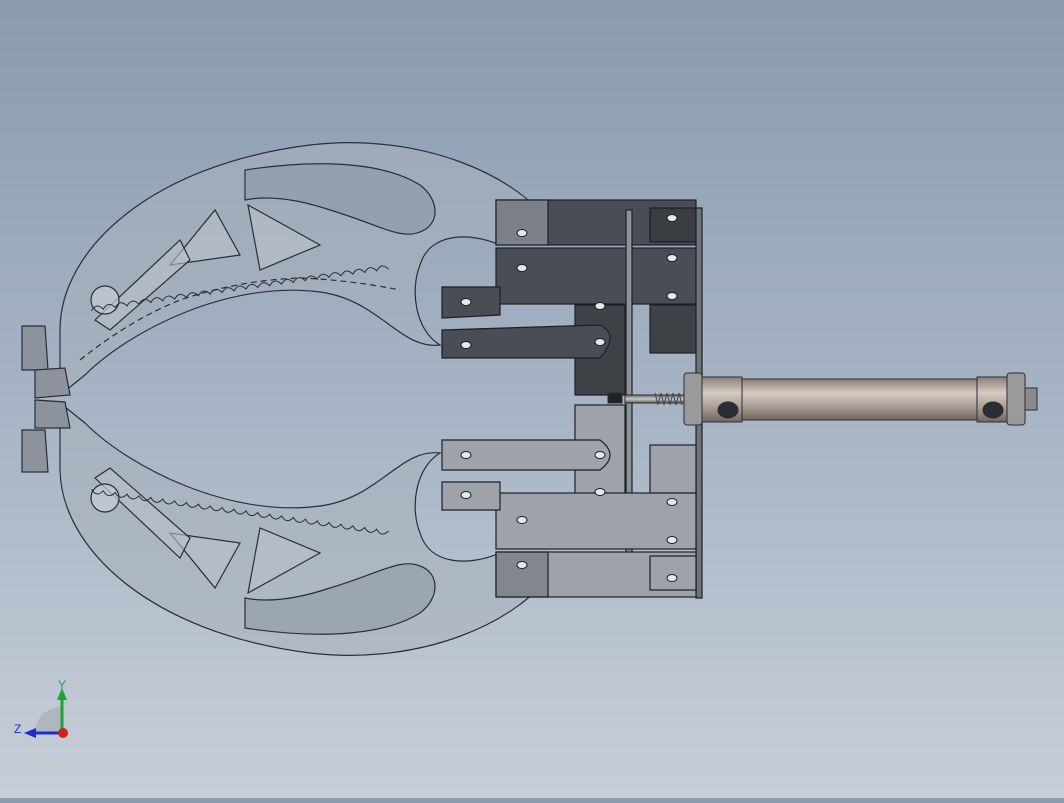 The width and height of the screenshot is (1064, 803). I want to click on y-axis-label: Y, so click(62, 685).